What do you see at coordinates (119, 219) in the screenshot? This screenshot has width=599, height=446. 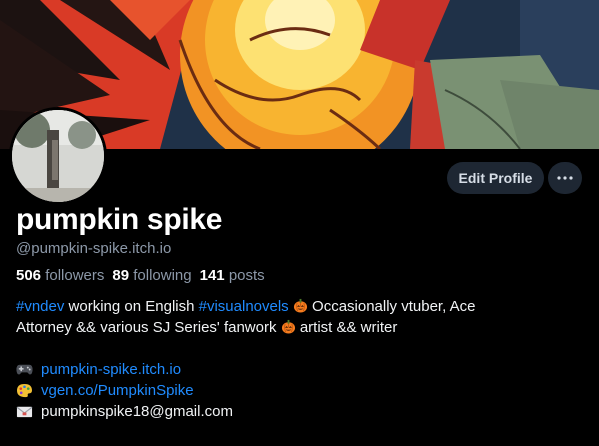 I see `display-name: pumpkin spike` at bounding box center [119, 219].